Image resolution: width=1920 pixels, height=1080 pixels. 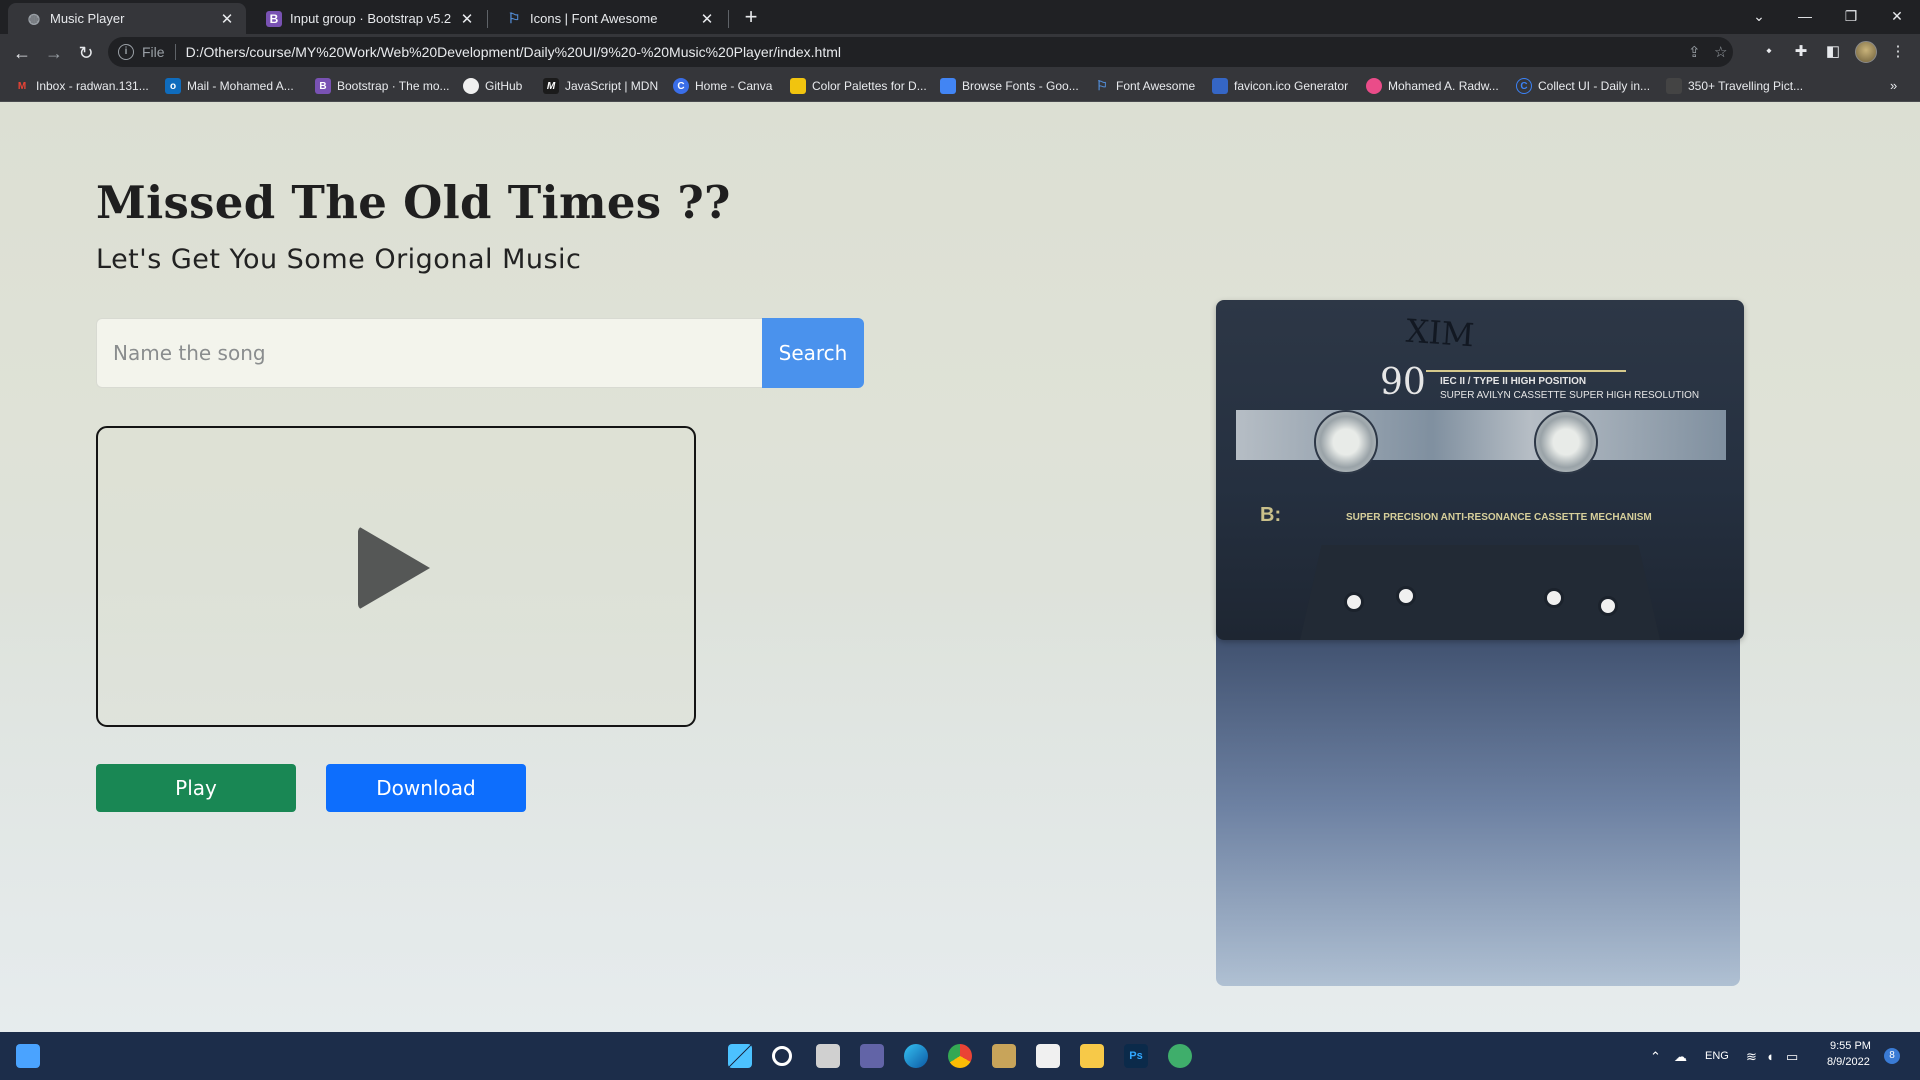 I want to click on widgets-icon, so click(x=28, y=1056).